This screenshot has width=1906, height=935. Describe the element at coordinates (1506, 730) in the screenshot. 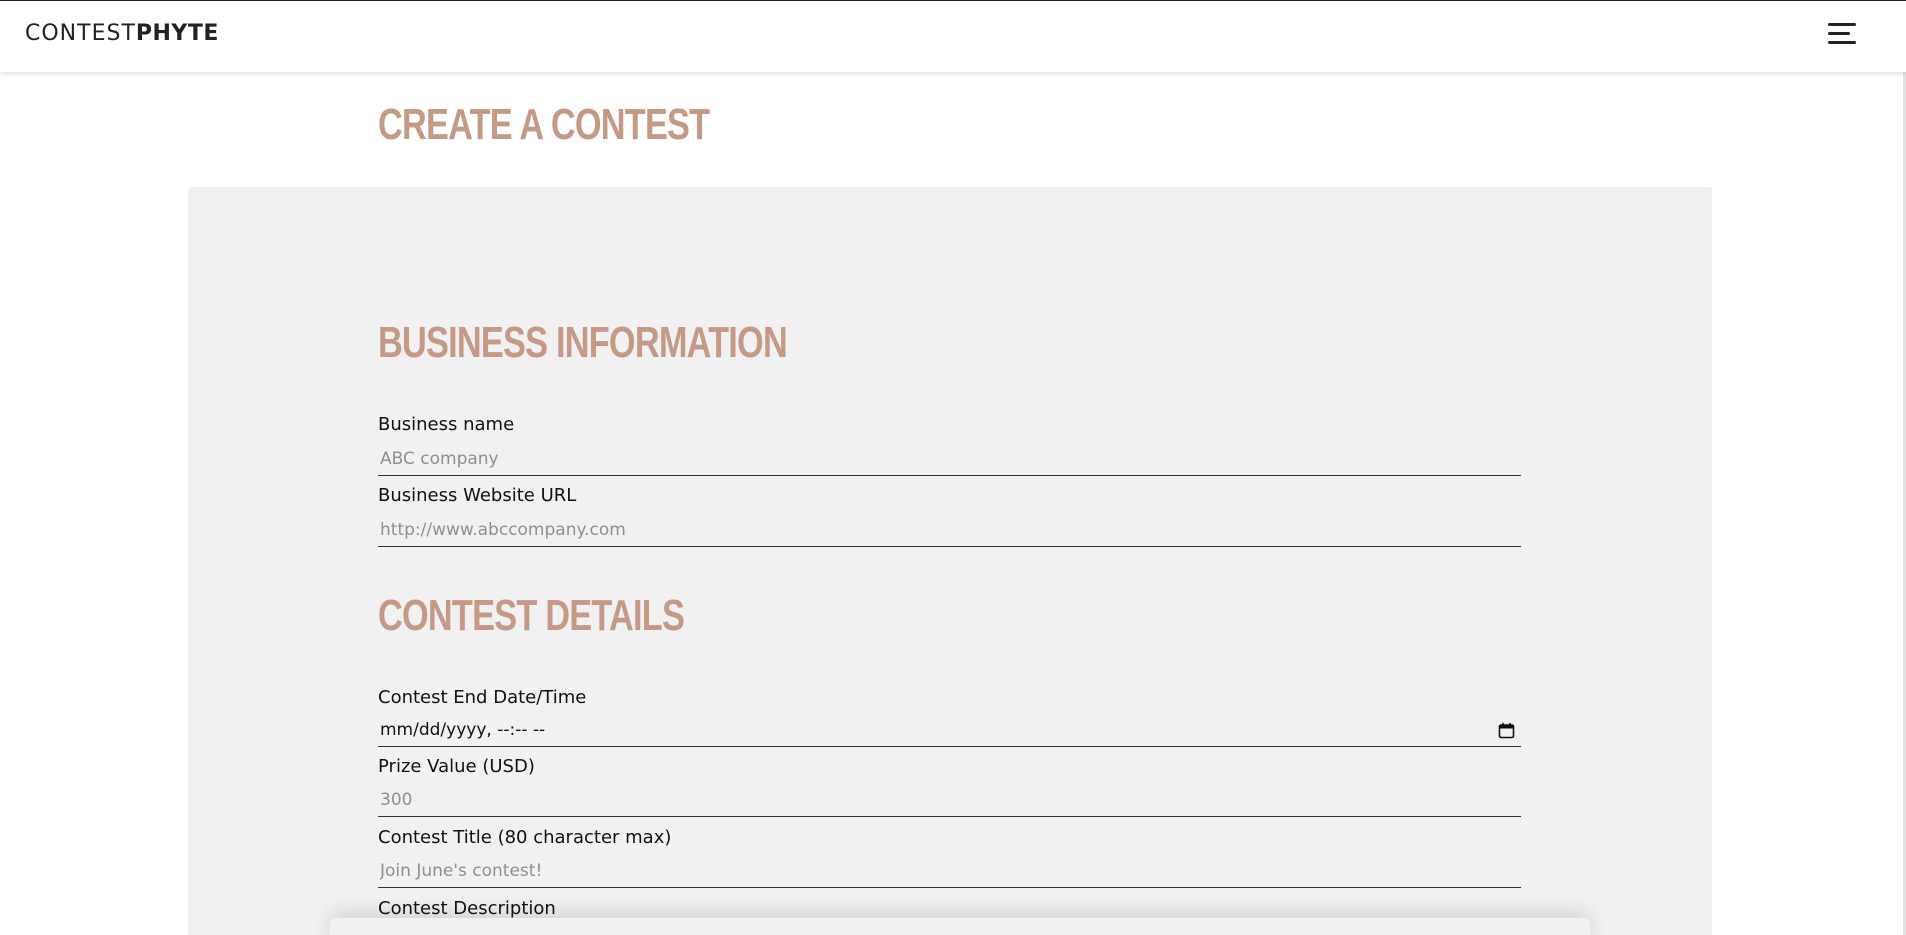

I see `calendar-icon` at that location.